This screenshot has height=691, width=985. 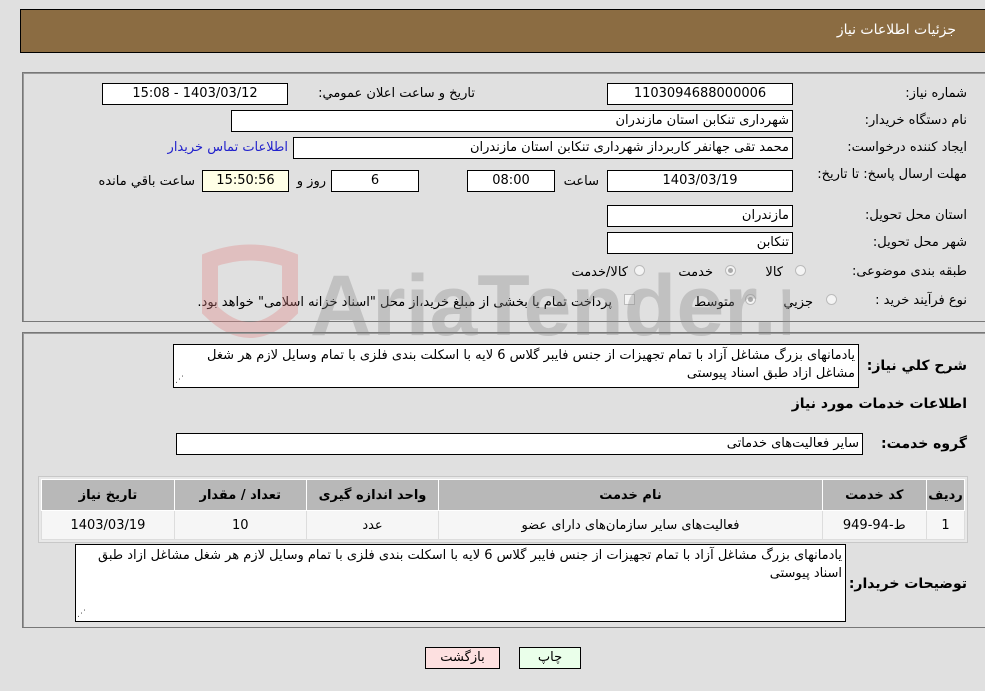 I want to click on col-unit: واحد اندازه گیری, so click(x=372, y=495).